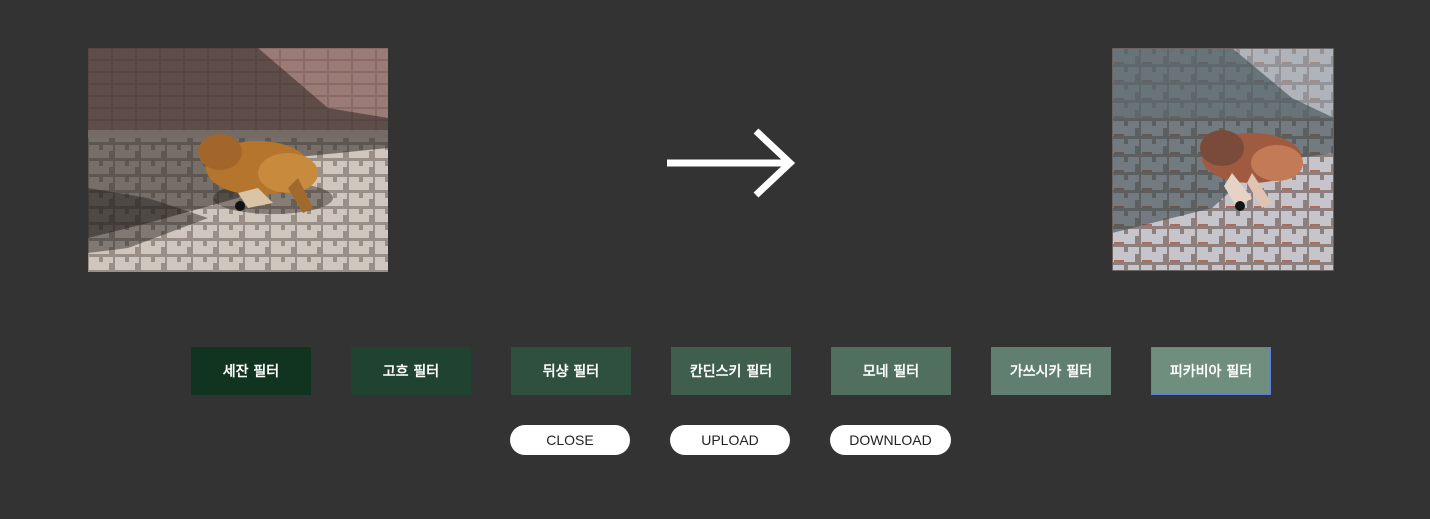 The height and width of the screenshot is (519, 1430). Describe the element at coordinates (1223, 159) in the screenshot. I see `result-image` at that location.